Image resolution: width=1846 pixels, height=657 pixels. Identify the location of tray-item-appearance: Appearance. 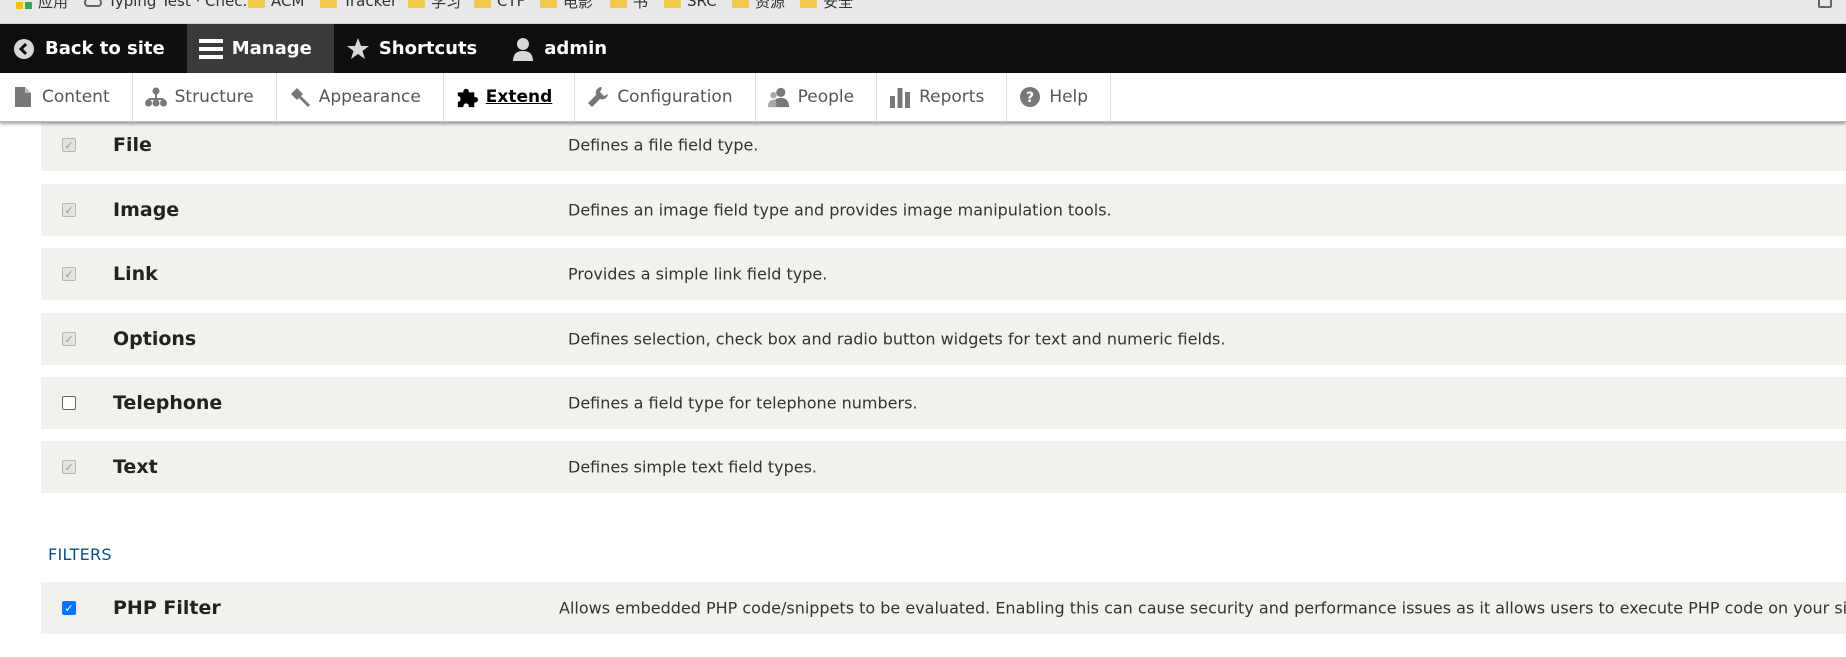
(360, 97).